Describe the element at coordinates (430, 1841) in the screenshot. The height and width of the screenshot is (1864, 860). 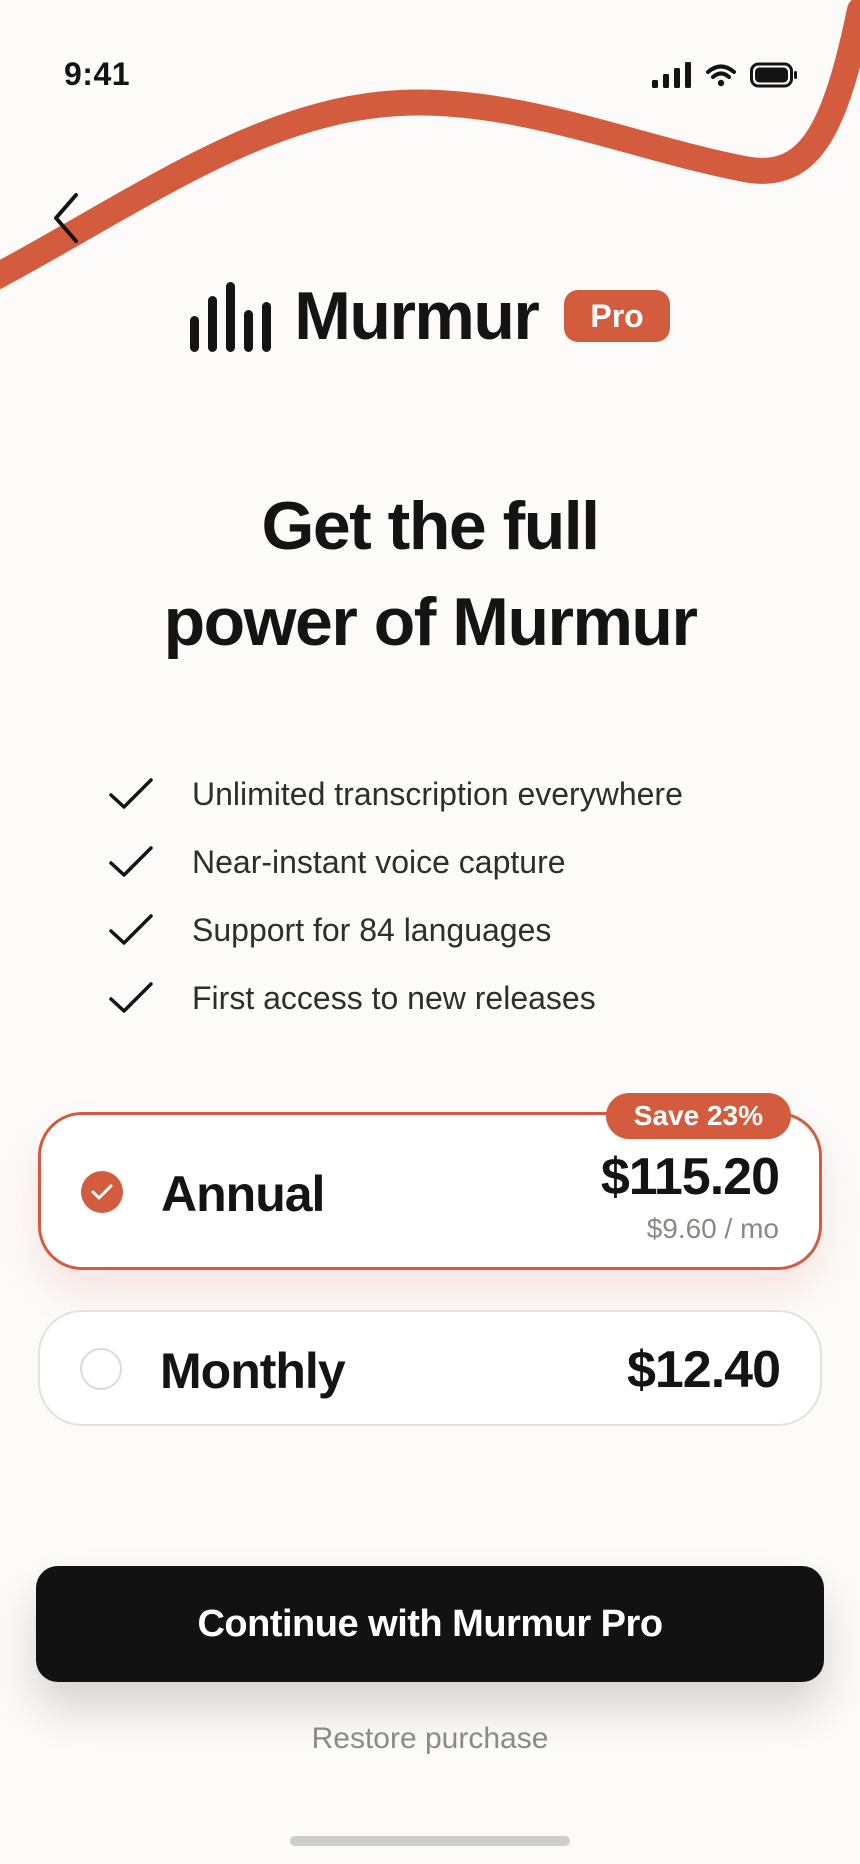
I see `home-indicator` at that location.